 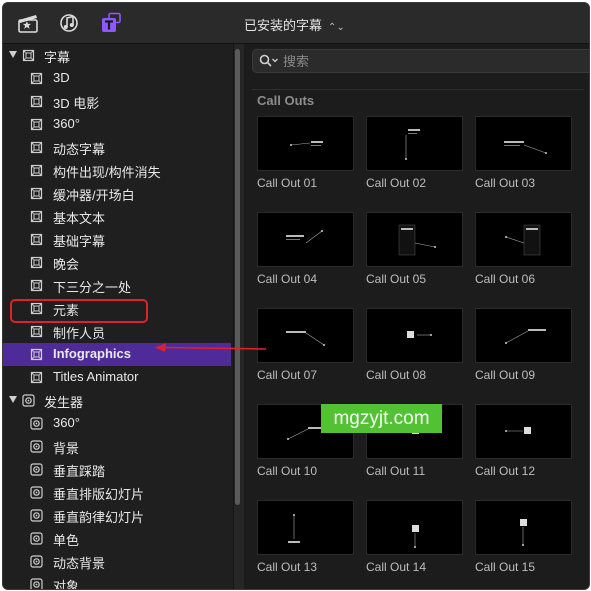 I want to click on call-out-tile: Call Out 07, so click(x=305, y=348).